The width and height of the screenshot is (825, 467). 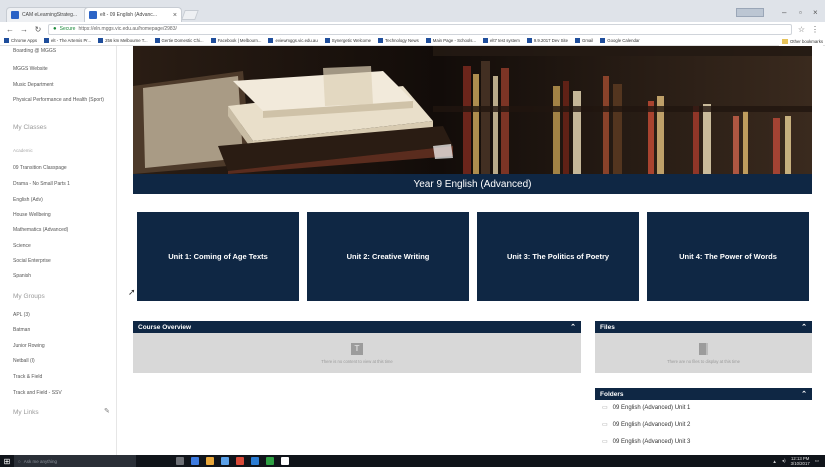 What do you see at coordinates (703, 327) in the screenshot?
I see `files-header: Files ⌃` at bounding box center [703, 327].